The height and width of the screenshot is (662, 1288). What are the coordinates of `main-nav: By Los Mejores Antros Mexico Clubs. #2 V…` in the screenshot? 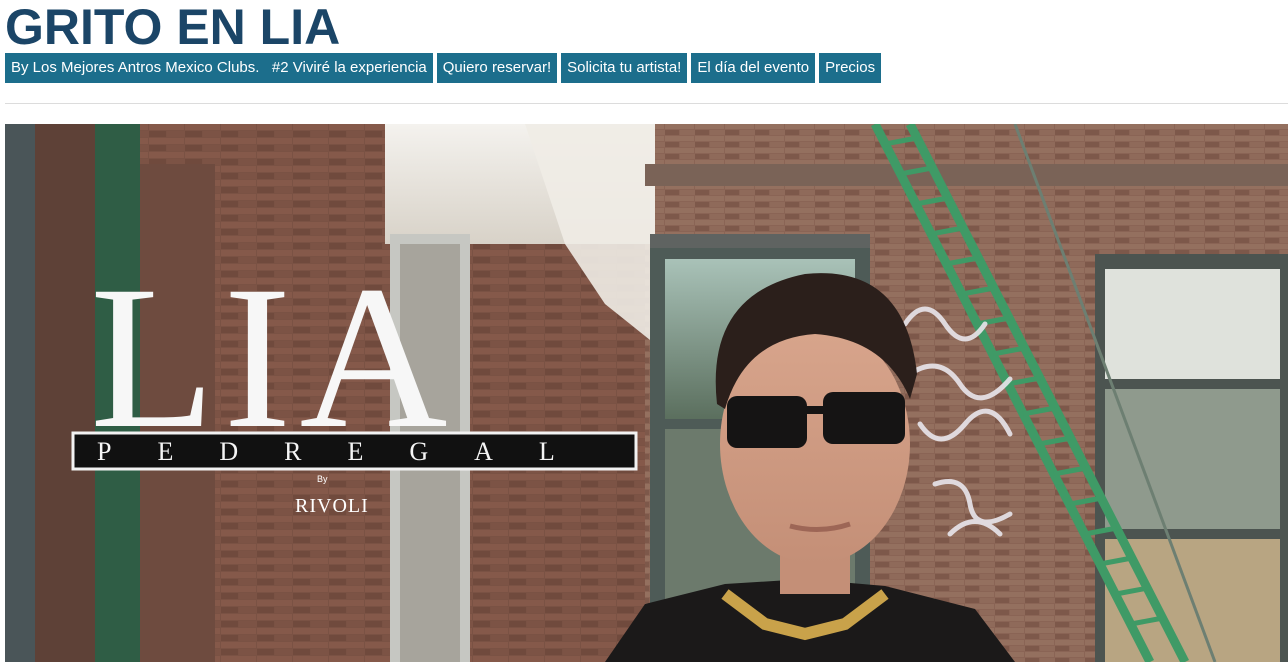 It's located at (443, 68).